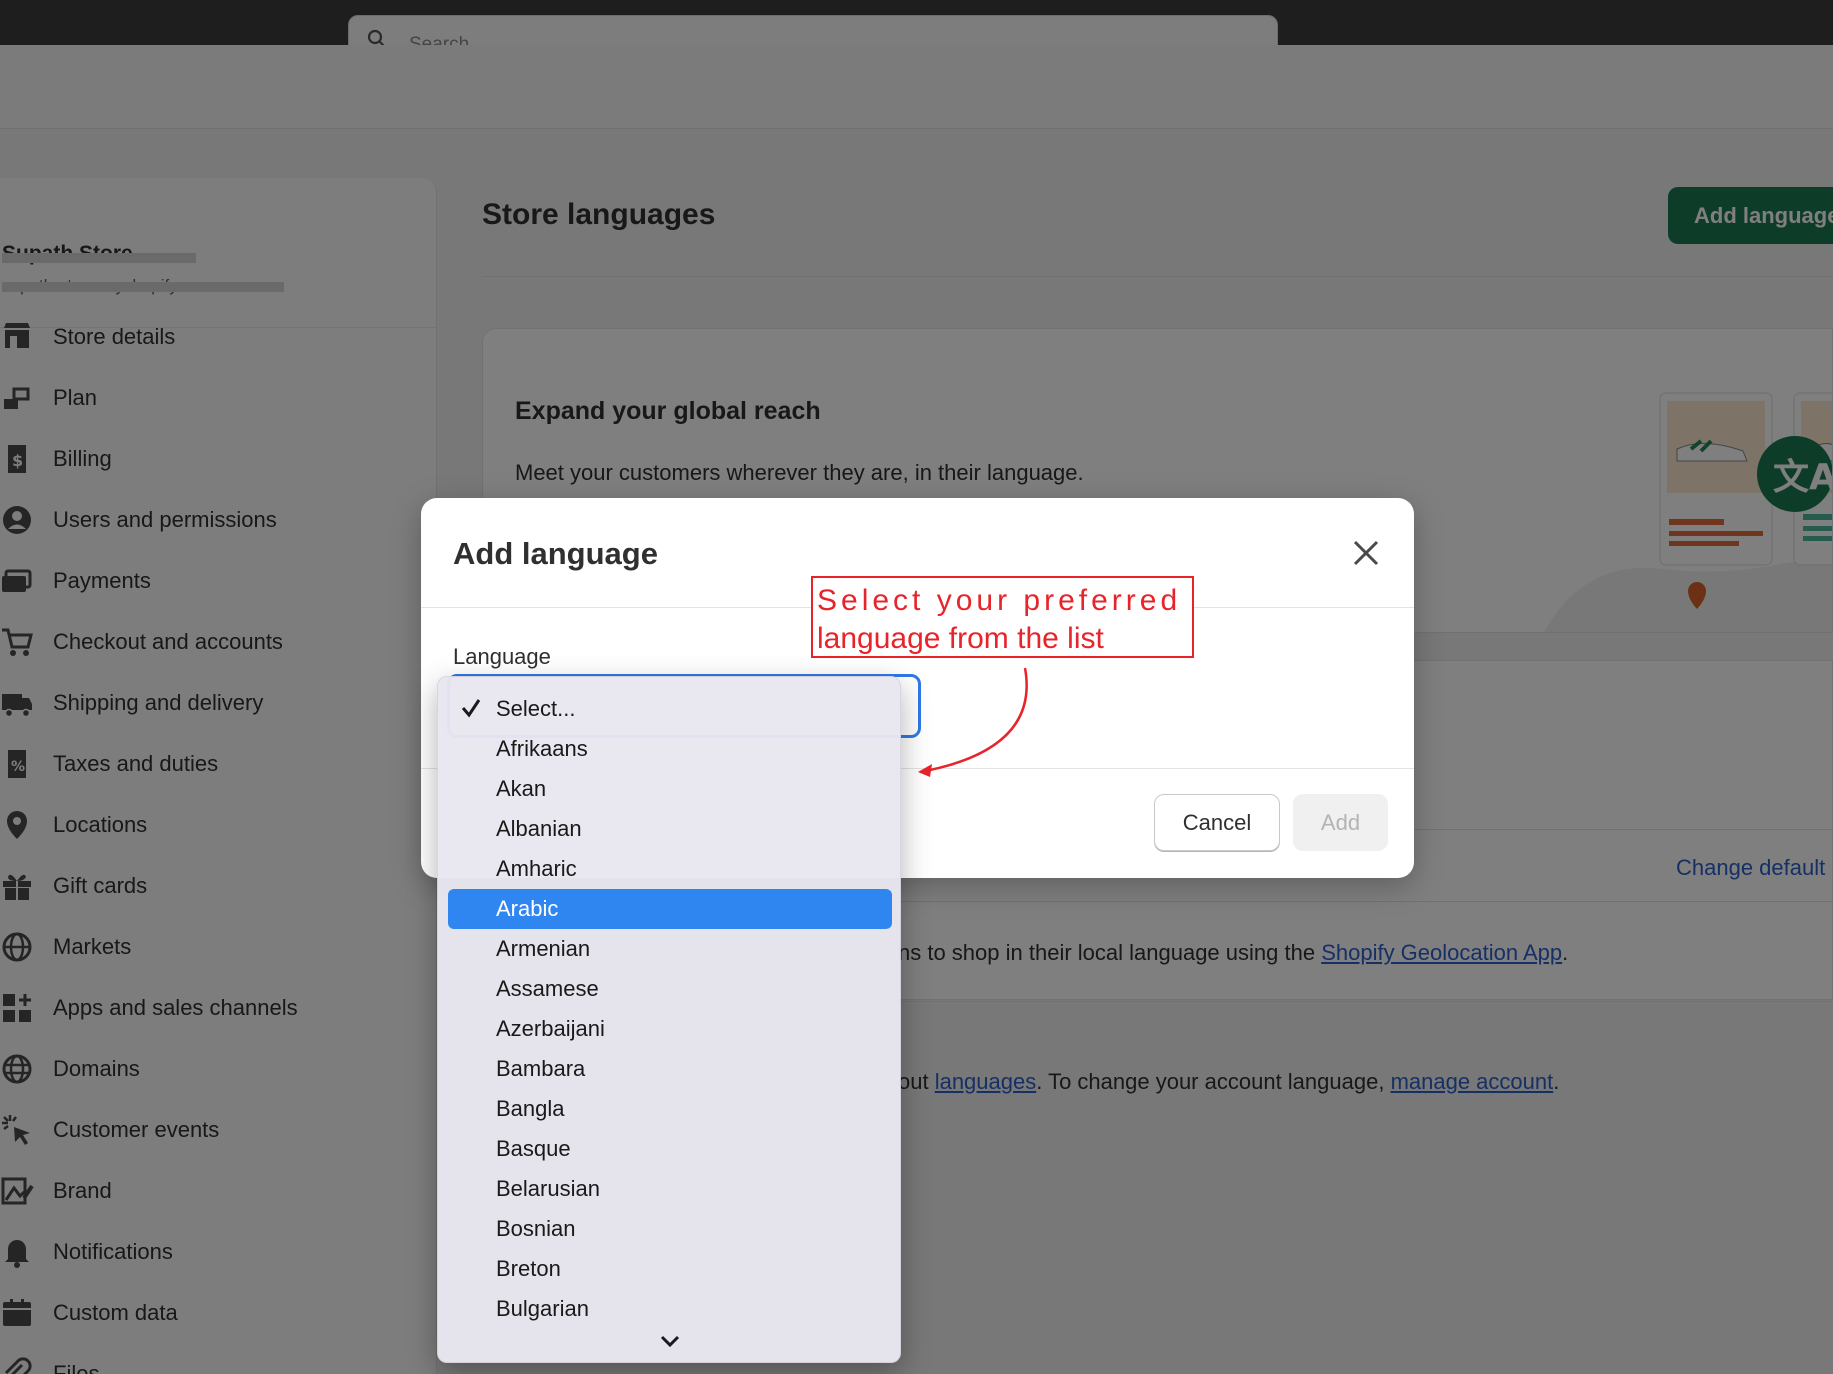  Describe the element at coordinates (670, 829) in the screenshot. I see `dropdown-option: Albanian` at that location.